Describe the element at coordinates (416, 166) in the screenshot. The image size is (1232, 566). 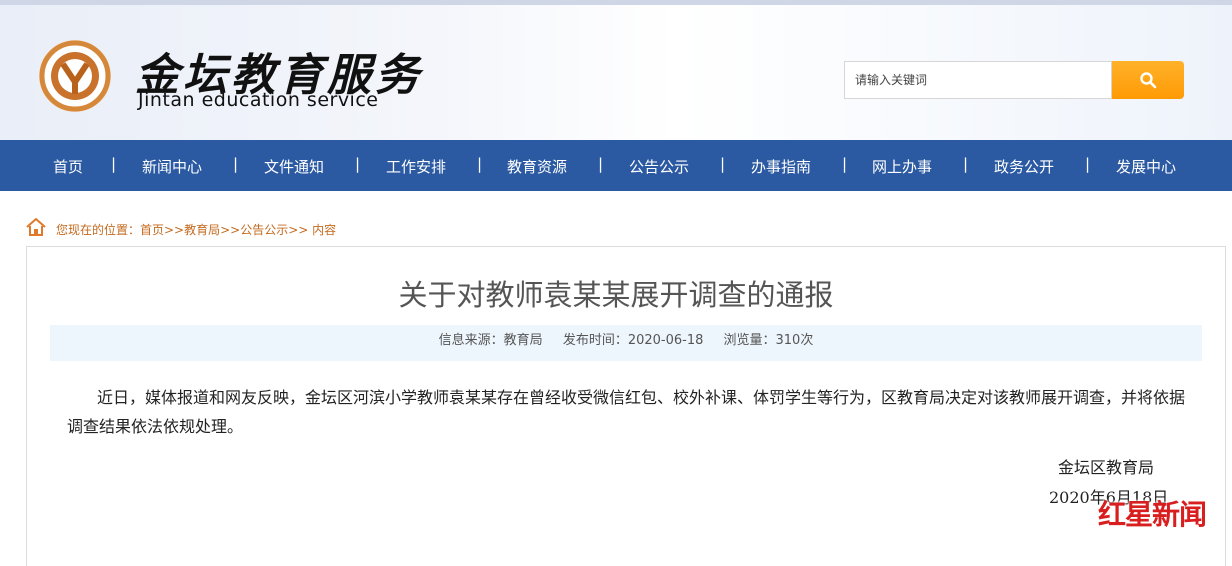
I see `nav-item-work-plan: 工作安排` at that location.